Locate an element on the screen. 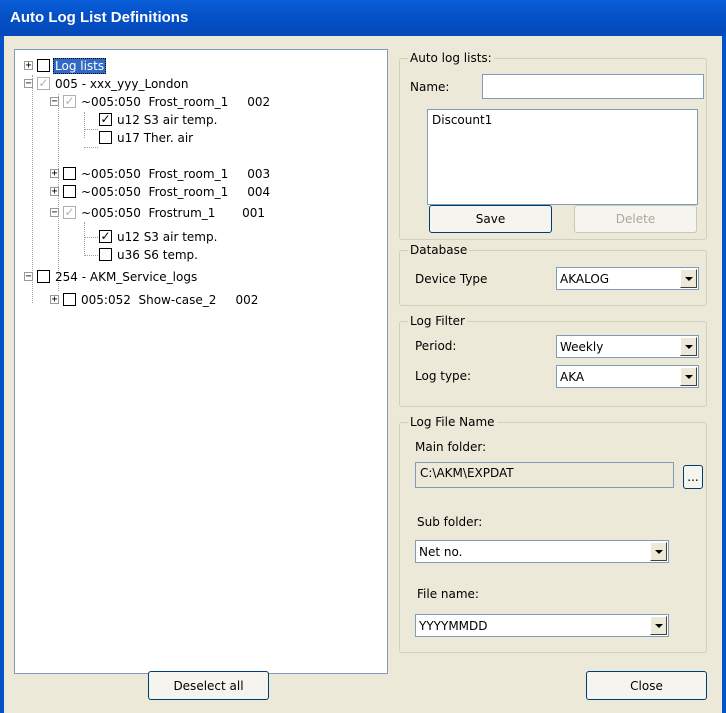 The image size is (726, 713). delete-button: Delete is located at coordinates (635, 219).